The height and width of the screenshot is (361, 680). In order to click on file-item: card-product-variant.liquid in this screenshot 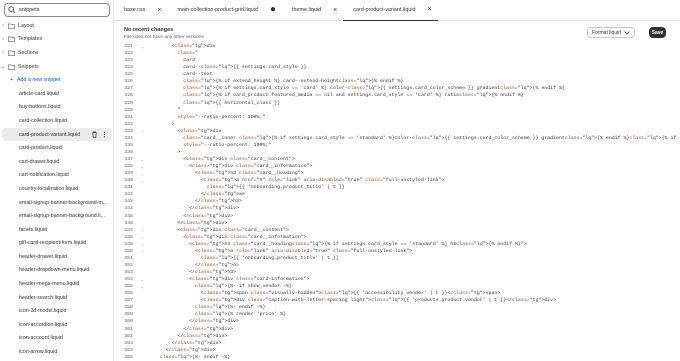, I will do `click(57, 134)`.